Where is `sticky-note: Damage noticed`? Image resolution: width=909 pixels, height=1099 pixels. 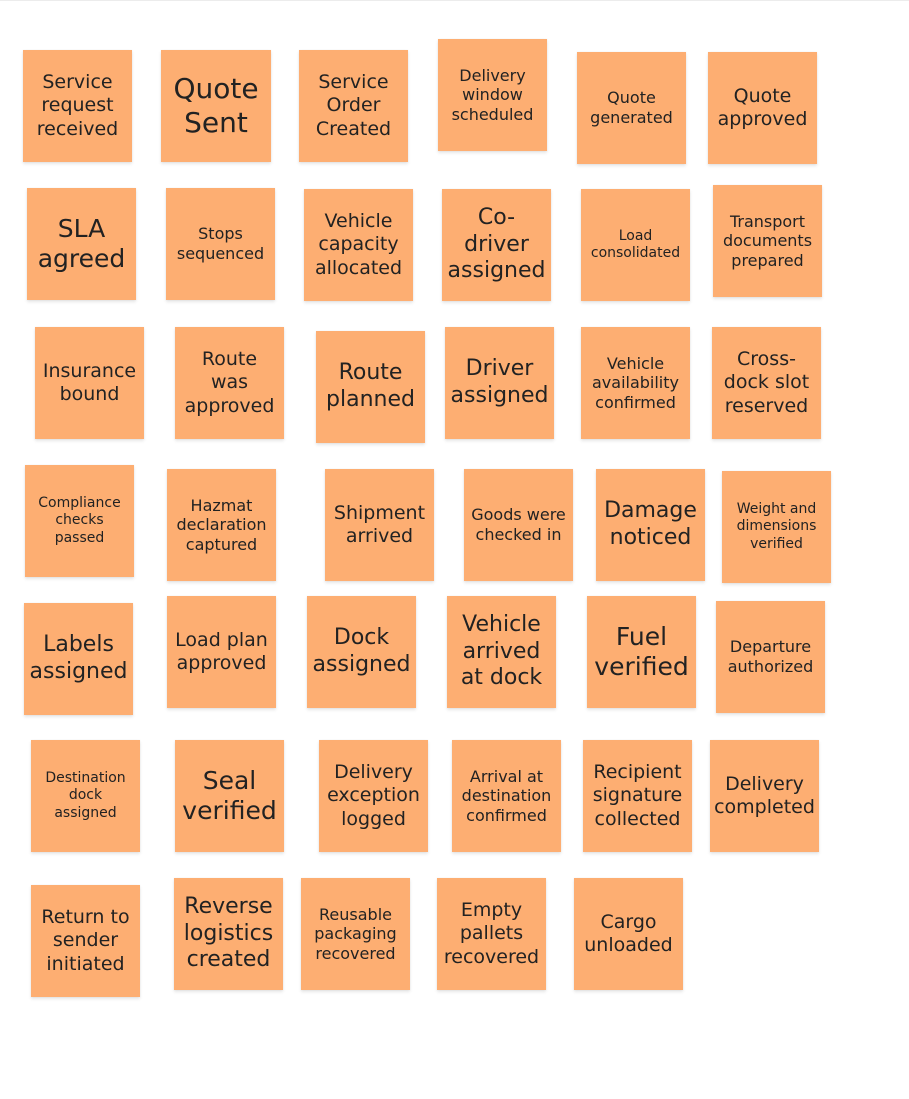
sticky-note: Damage noticed is located at coordinates (650, 525).